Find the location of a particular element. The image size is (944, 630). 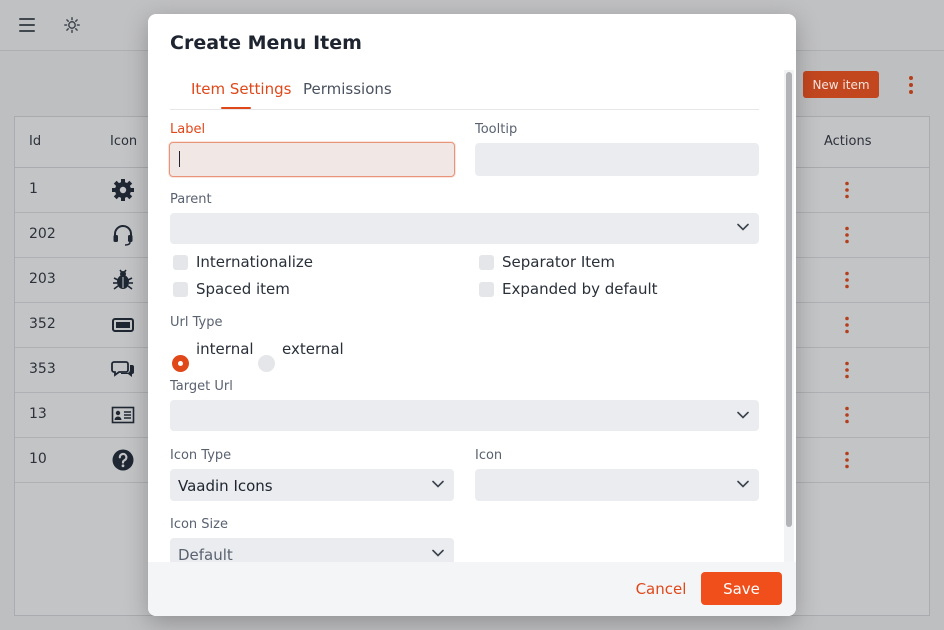

text-caret is located at coordinates (179, 159).